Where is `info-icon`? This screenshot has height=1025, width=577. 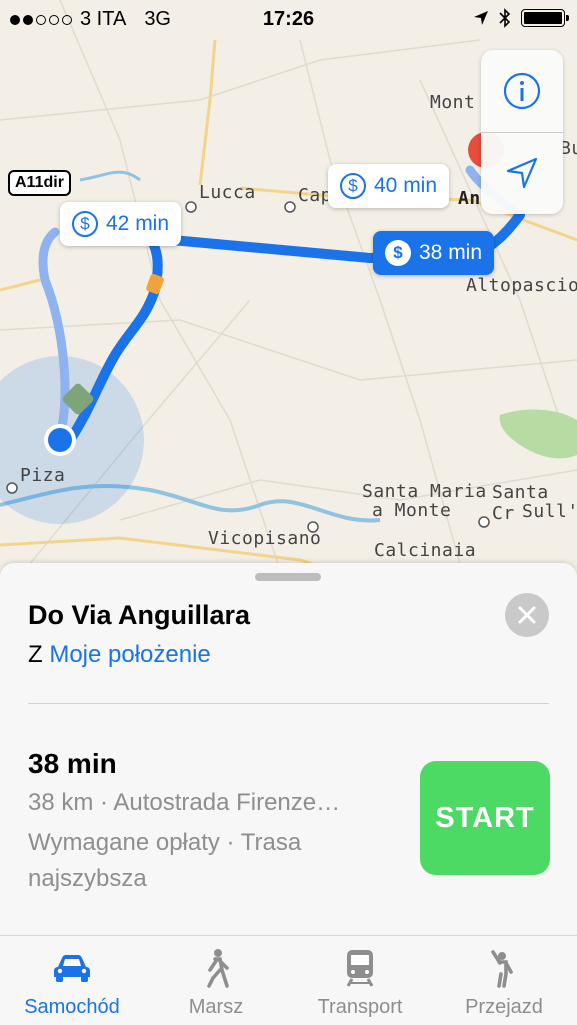 info-icon is located at coordinates (522, 91).